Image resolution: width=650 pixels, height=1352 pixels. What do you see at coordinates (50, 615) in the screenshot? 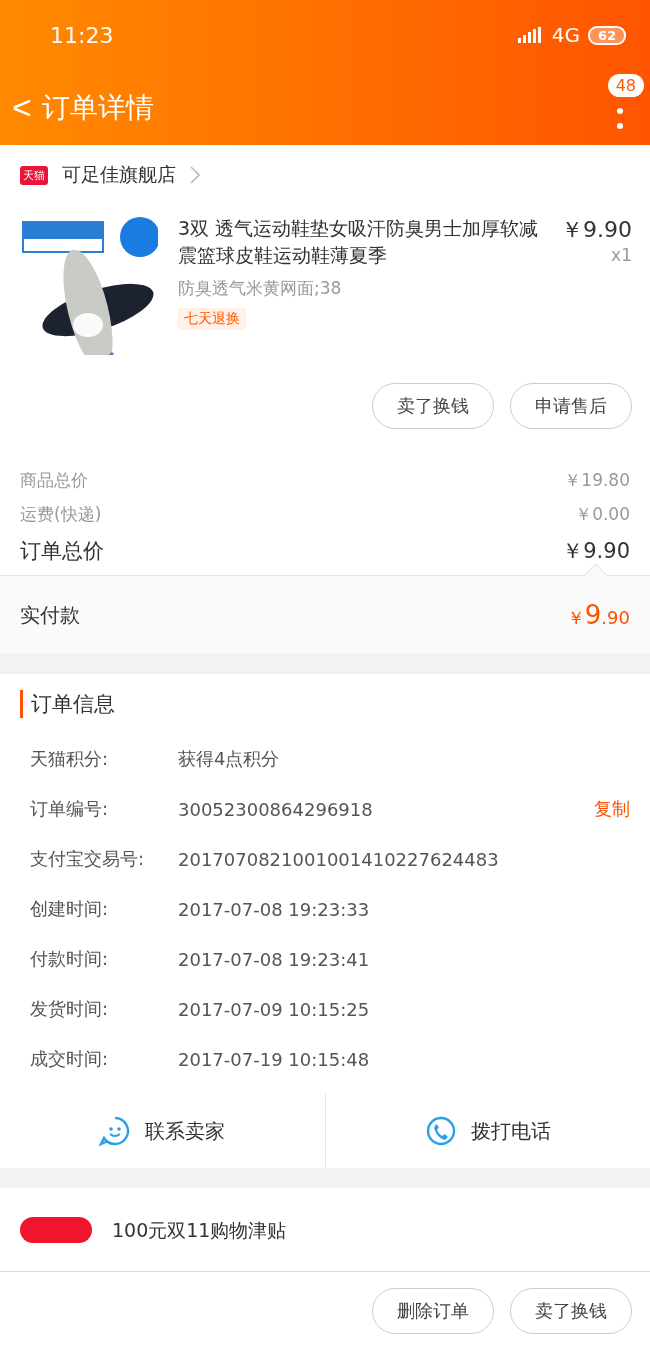
I see `paid-label: 实付款` at bounding box center [50, 615].